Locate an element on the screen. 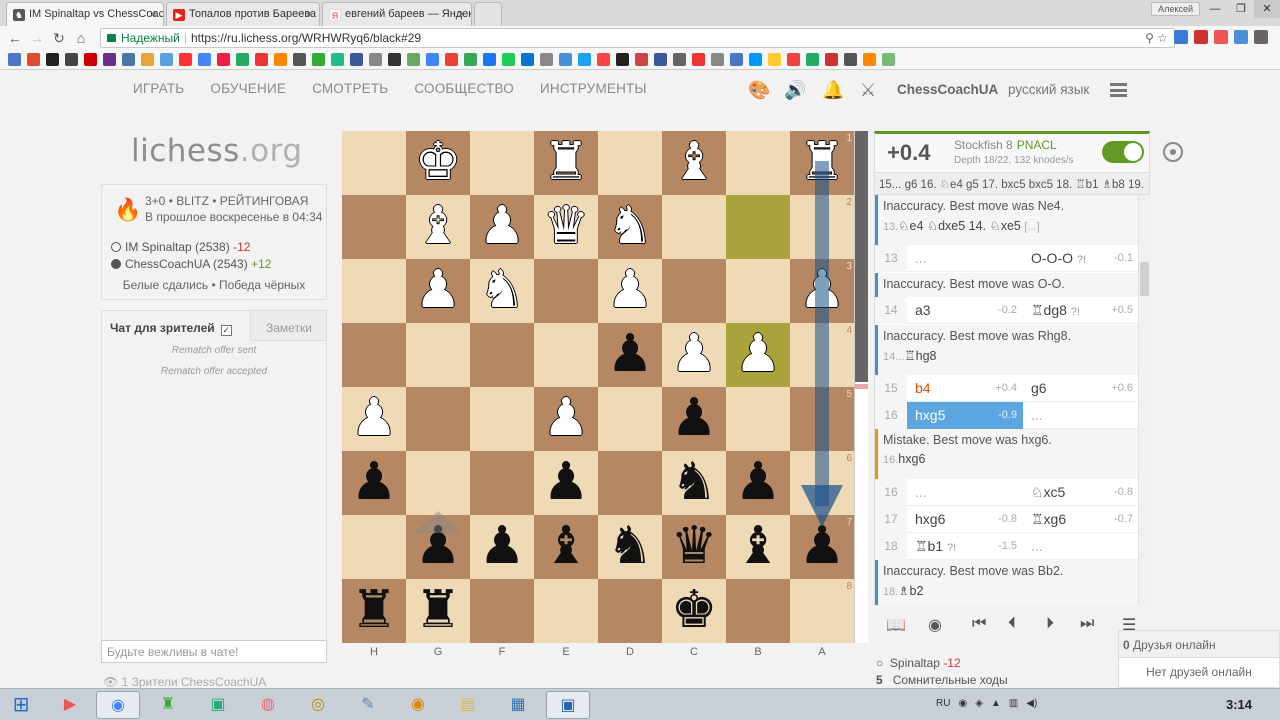  black-rook-icon: ♜ is located at coordinates (374, 611).